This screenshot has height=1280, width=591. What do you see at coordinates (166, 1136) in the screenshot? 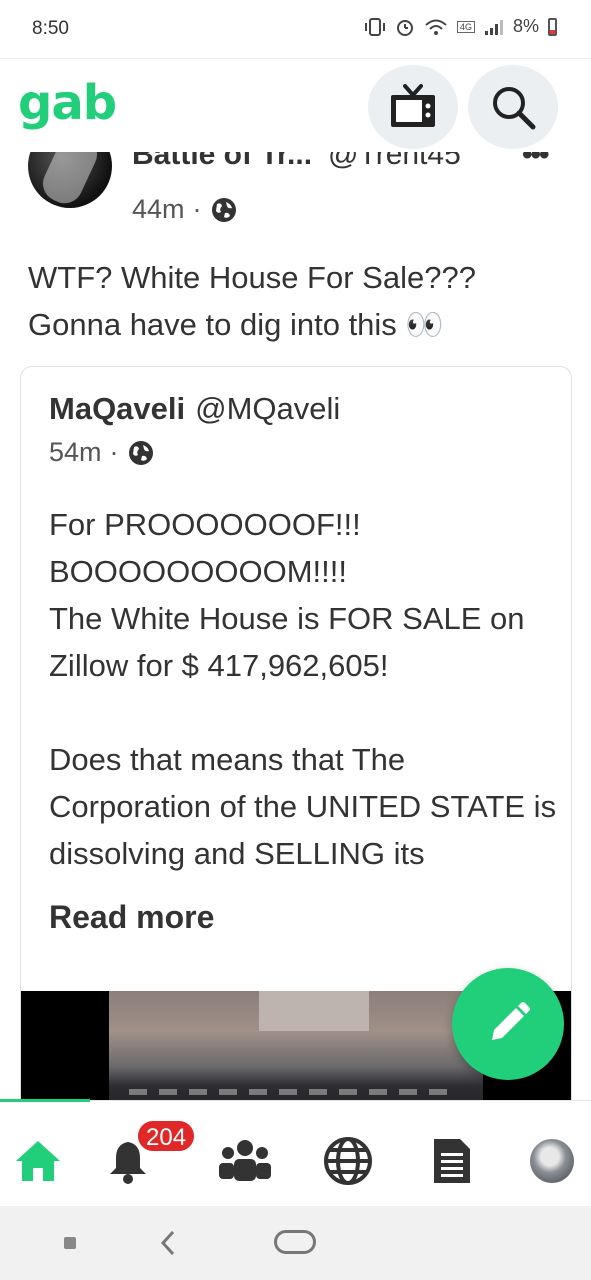
I see `notifications-badge: 204` at bounding box center [166, 1136].